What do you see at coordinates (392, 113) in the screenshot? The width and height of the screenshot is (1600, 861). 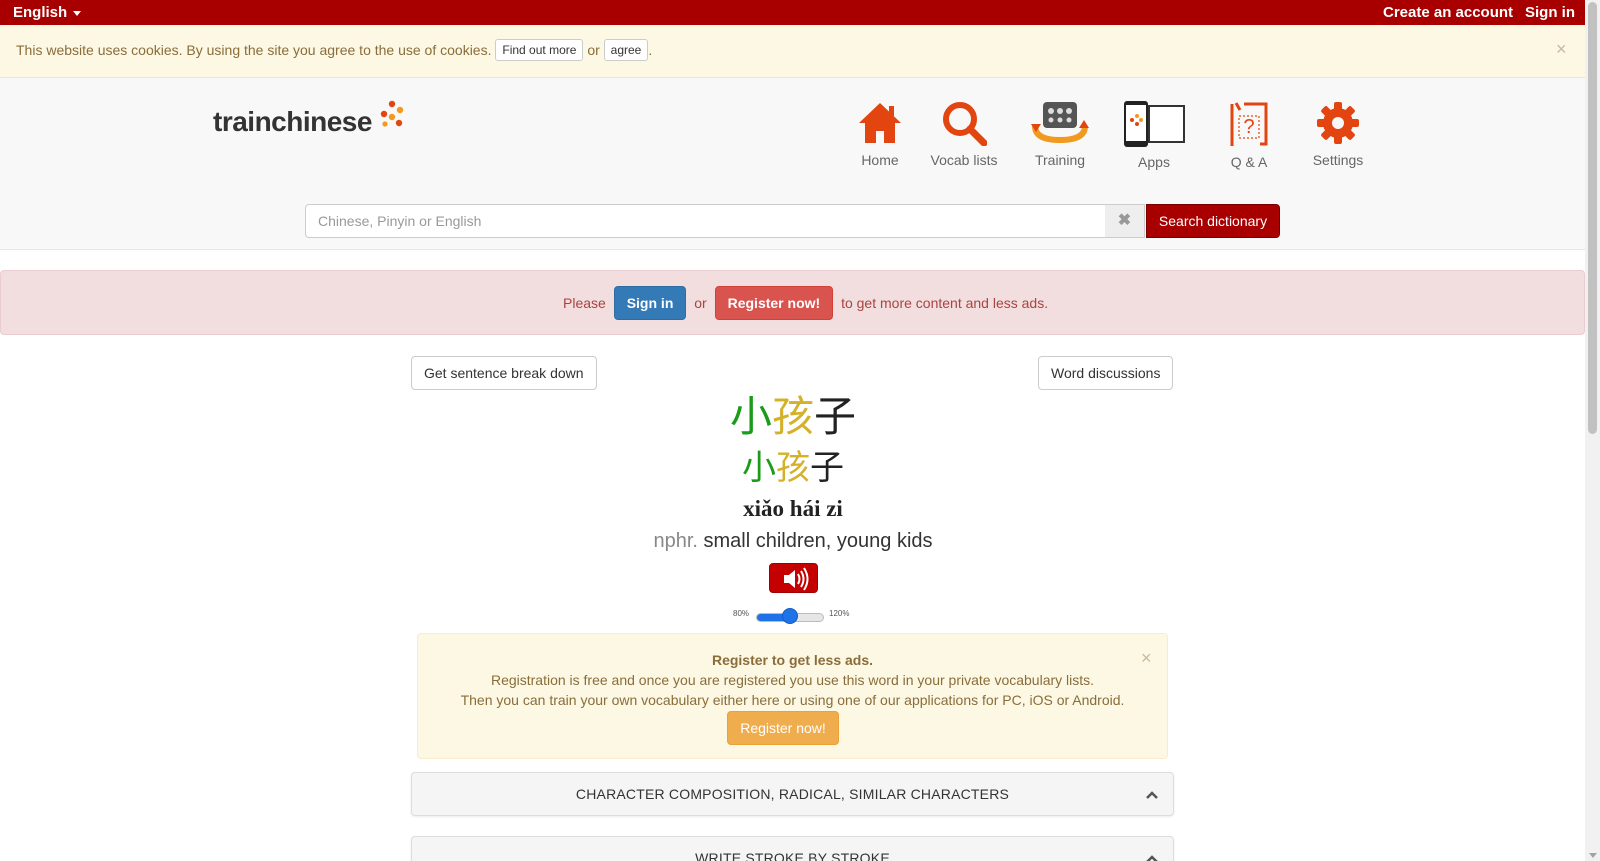 I see `logo-dots-icon` at bounding box center [392, 113].